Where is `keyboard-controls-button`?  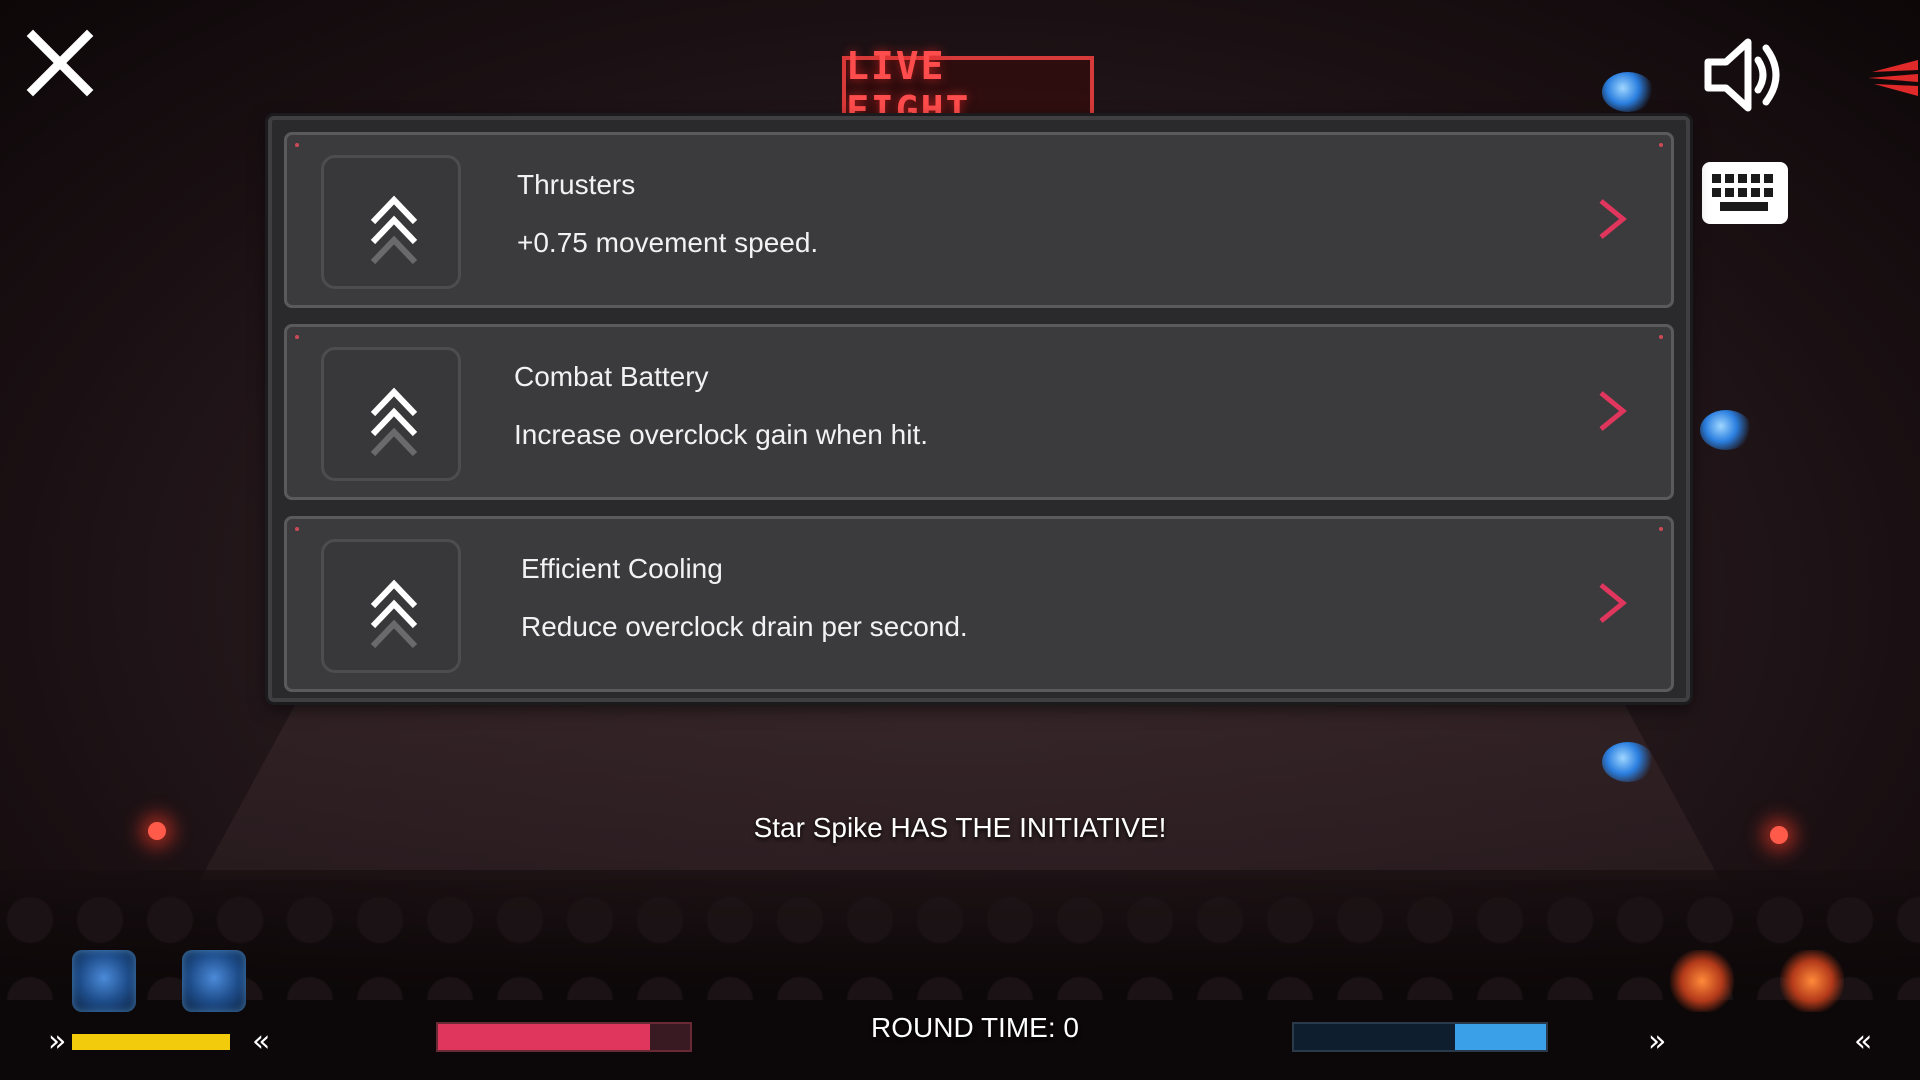
keyboard-controls-button is located at coordinates (1745, 193).